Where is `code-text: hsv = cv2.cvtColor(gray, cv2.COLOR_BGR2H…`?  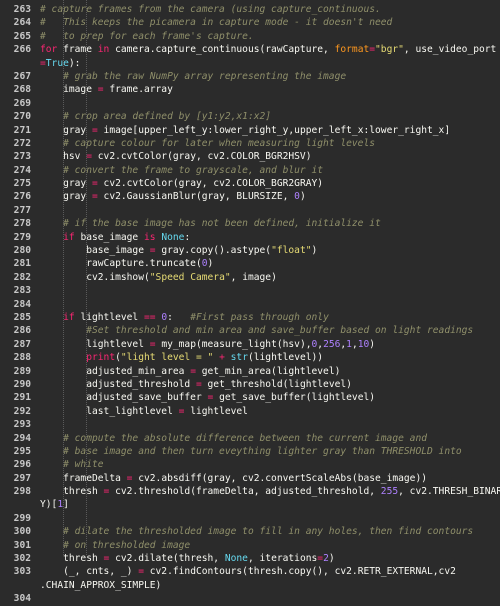 code-text: hsv = cv2.cvtColor(gray, cv2.COLOR_BGR2H… is located at coordinates (270, 156).